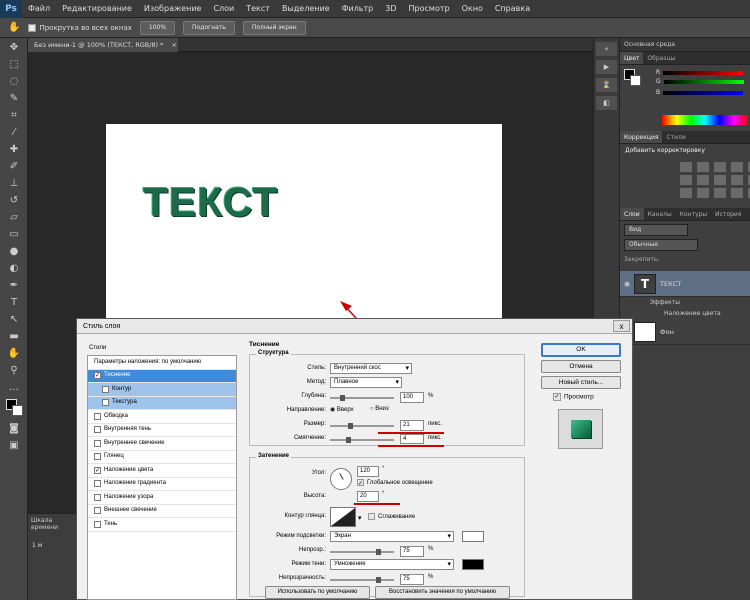 Image resolution: width=750 pixels, height=600 pixels. I want to click on zoom-tool-icon: ⚲, so click(14, 370).